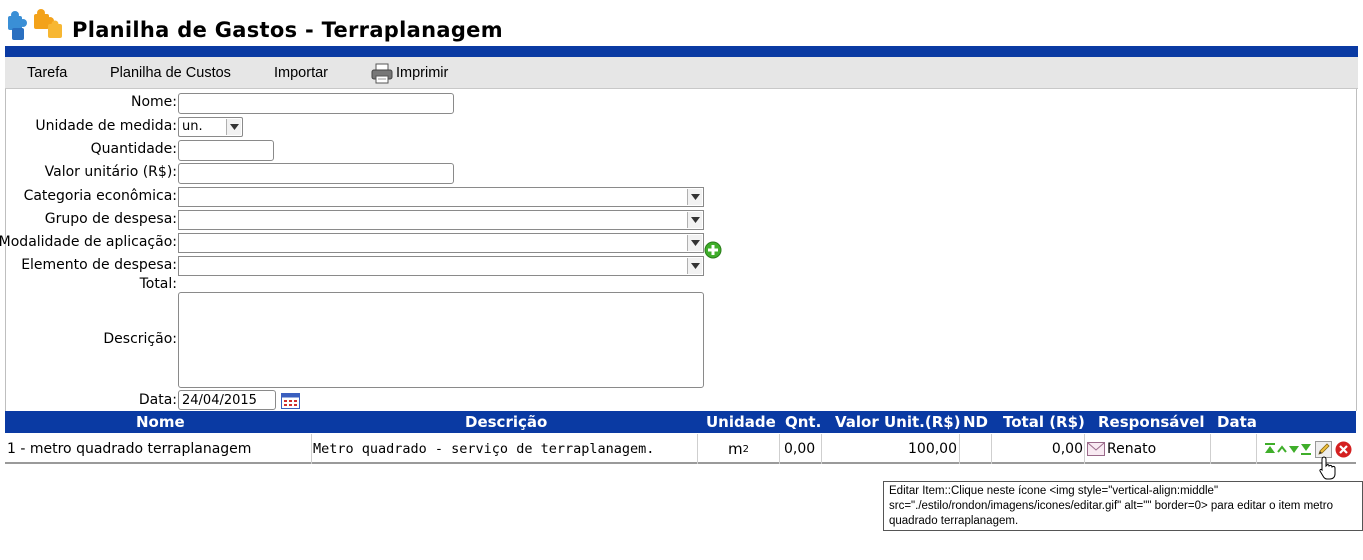 This screenshot has height=560, width=1363. I want to click on menu-planilha-de-custos: Planilha de Custos, so click(170, 73).